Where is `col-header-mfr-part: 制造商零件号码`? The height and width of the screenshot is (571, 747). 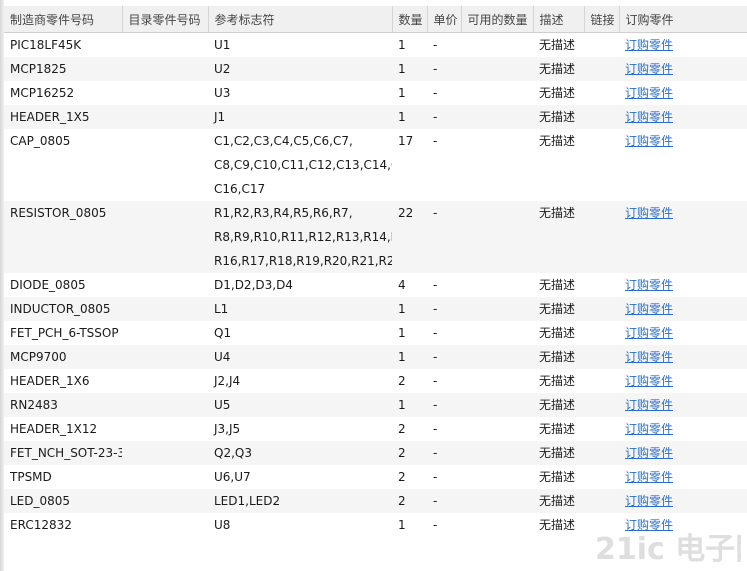 col-header-mfr-part: 制造商零件号码 is located at coordinates (63, 19).